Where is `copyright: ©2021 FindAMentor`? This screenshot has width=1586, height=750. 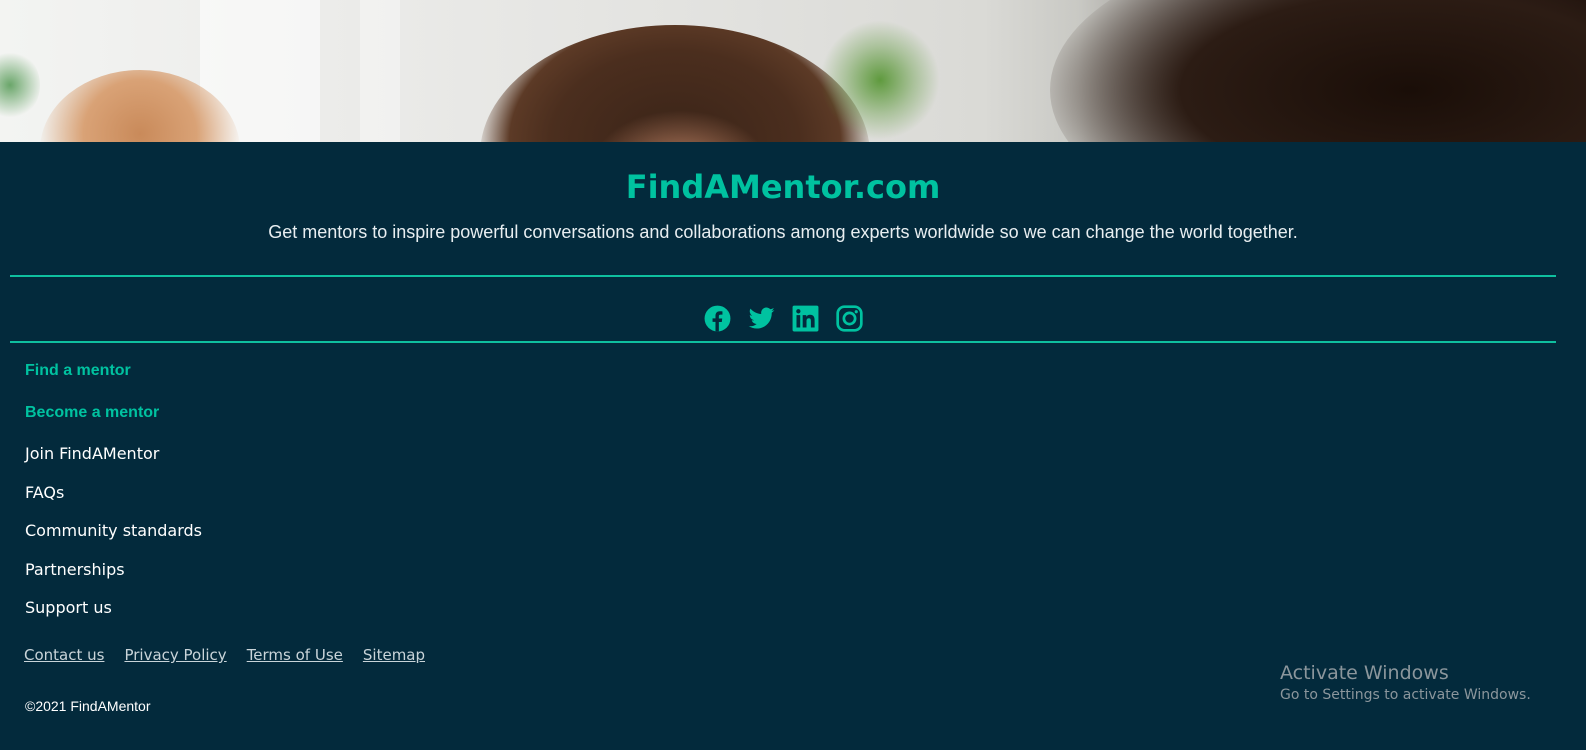 copyright: ©2021 FindAMentor is located at coordinates (88, 706).